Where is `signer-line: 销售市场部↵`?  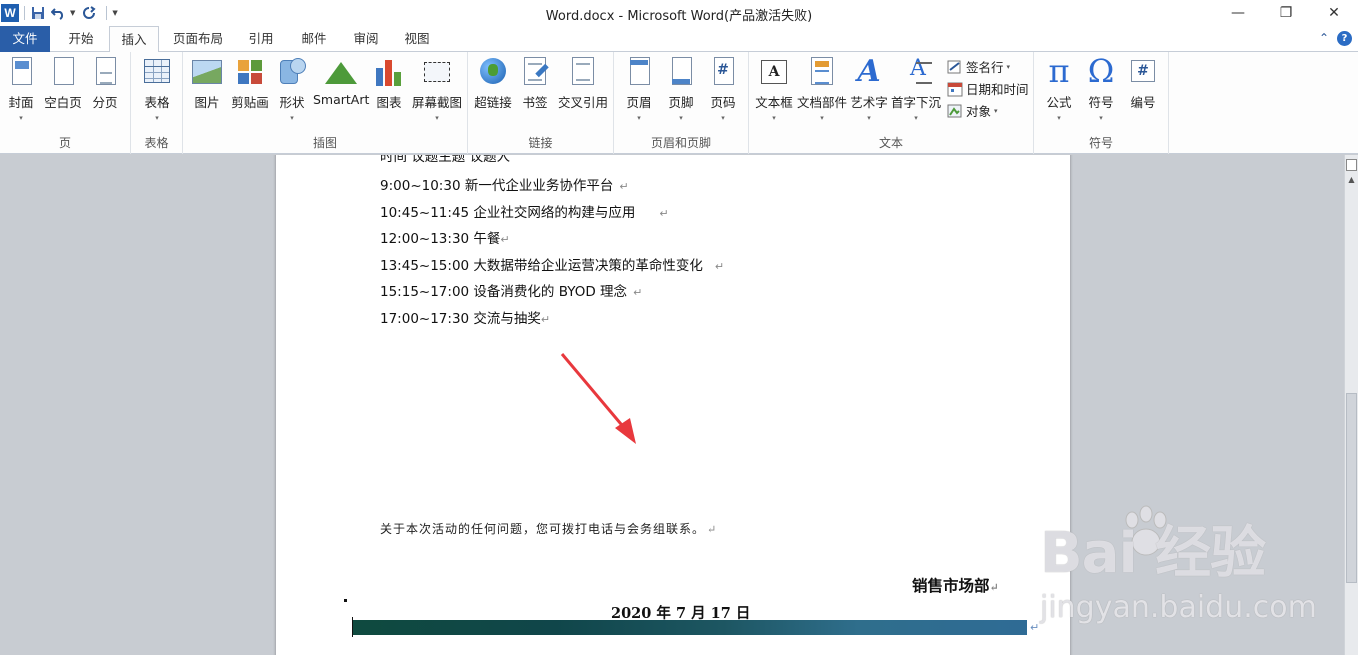 signer-line: 销售市场部↵ is located at coordinates (955, 585).